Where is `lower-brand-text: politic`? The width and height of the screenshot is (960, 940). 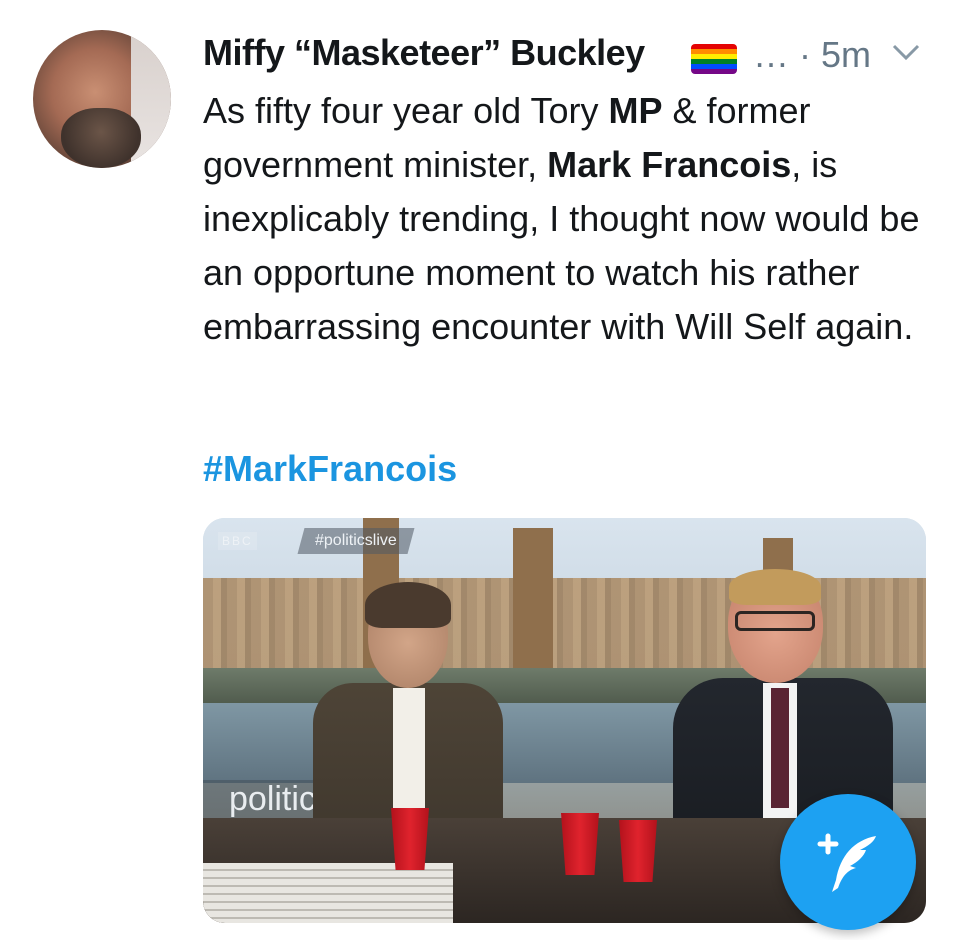
lower-brand-text: politic is located at coordinates (263, 799).